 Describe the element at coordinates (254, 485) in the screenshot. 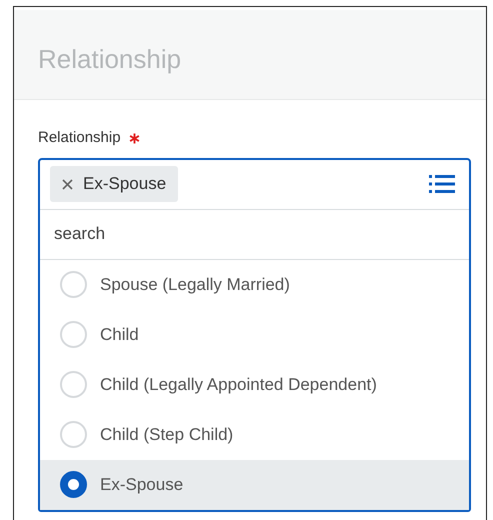

I see `option-row: Ex-Spouse` at that location.